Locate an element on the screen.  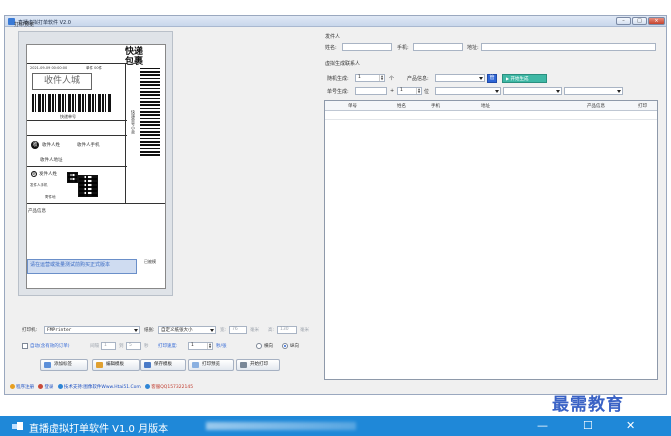
column-header: 姓名 is located at coordinates (401, 106).